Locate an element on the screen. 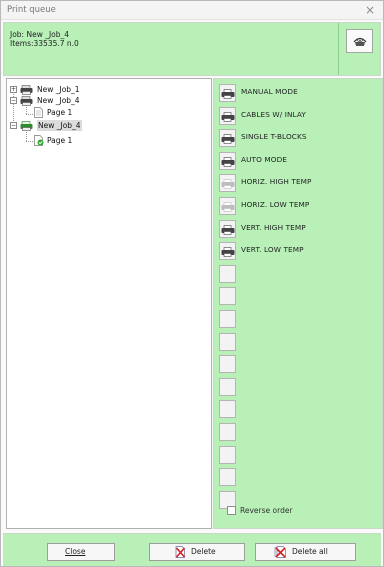 The height and width of the screenshot is (567, 384). delete-all-button: Delete all is located at coordinates (305, 552).